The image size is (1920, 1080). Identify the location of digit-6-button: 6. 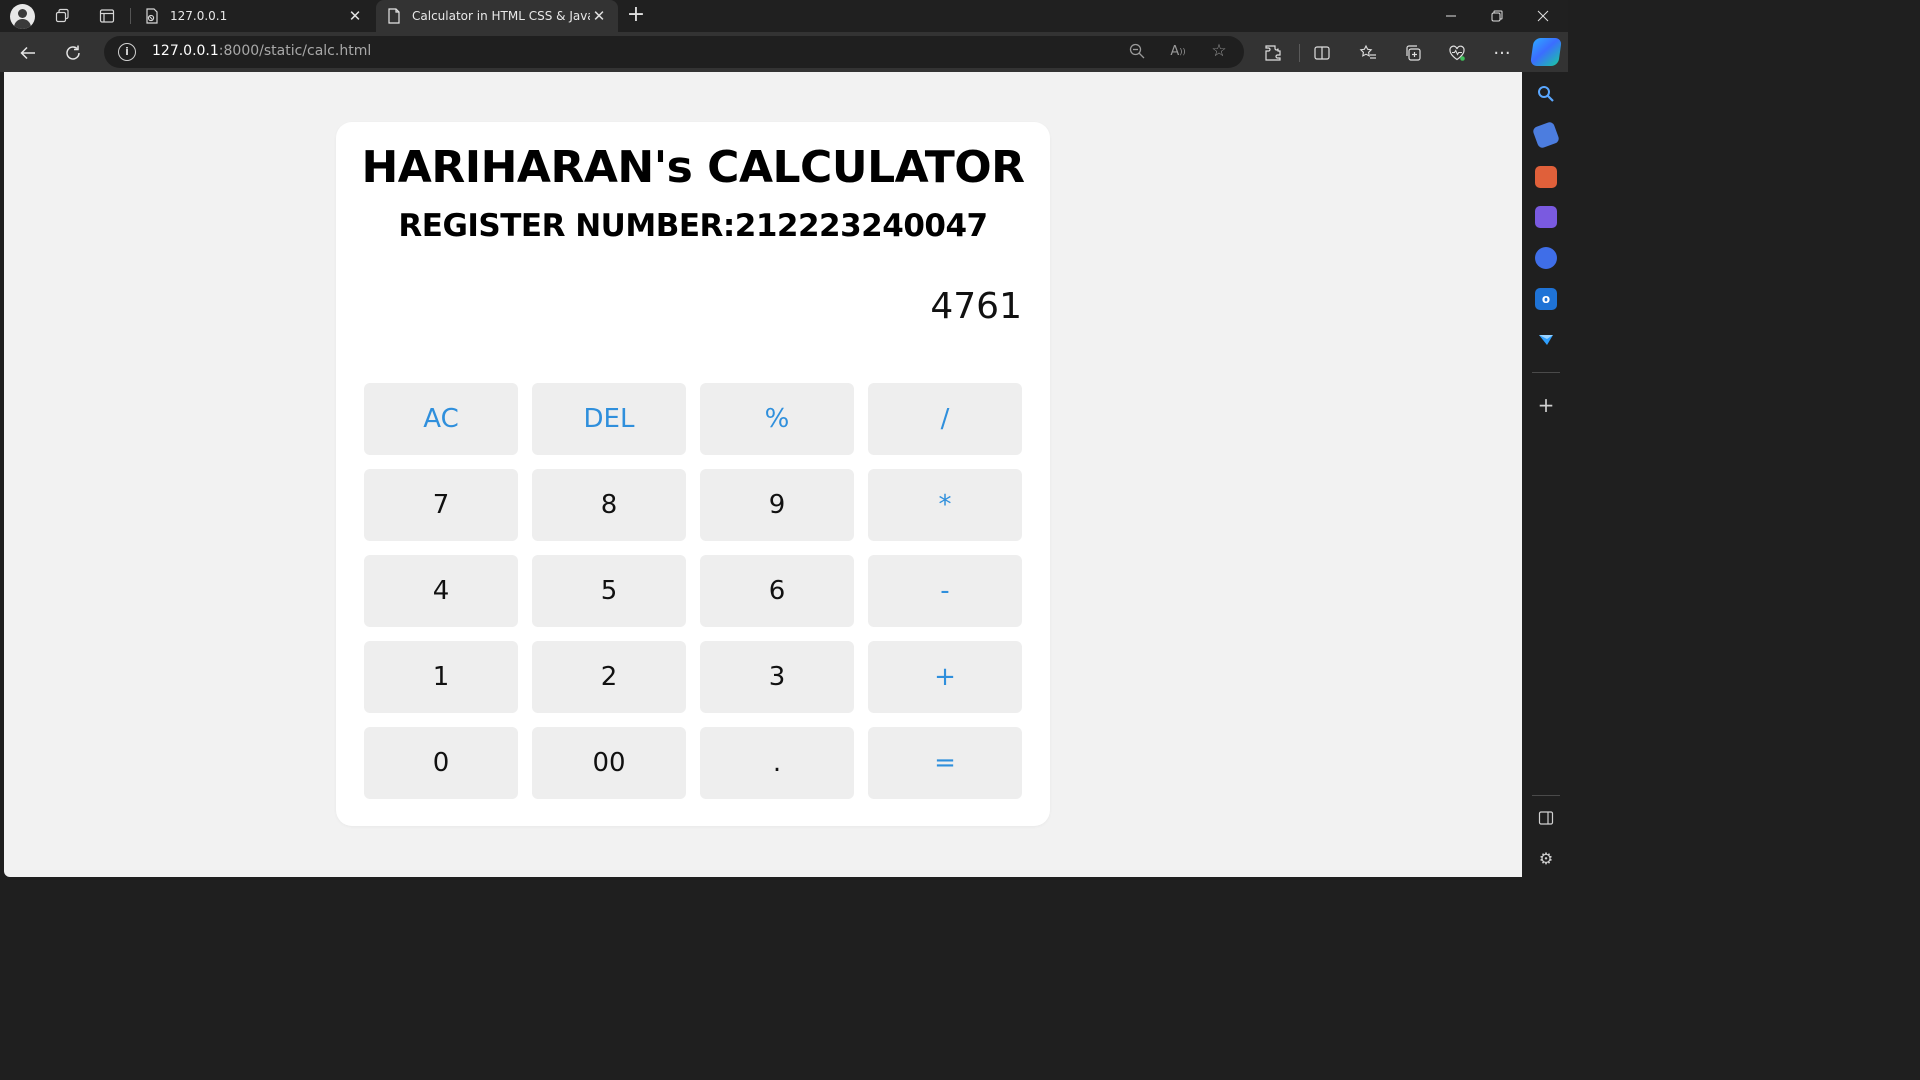
(777, 591).